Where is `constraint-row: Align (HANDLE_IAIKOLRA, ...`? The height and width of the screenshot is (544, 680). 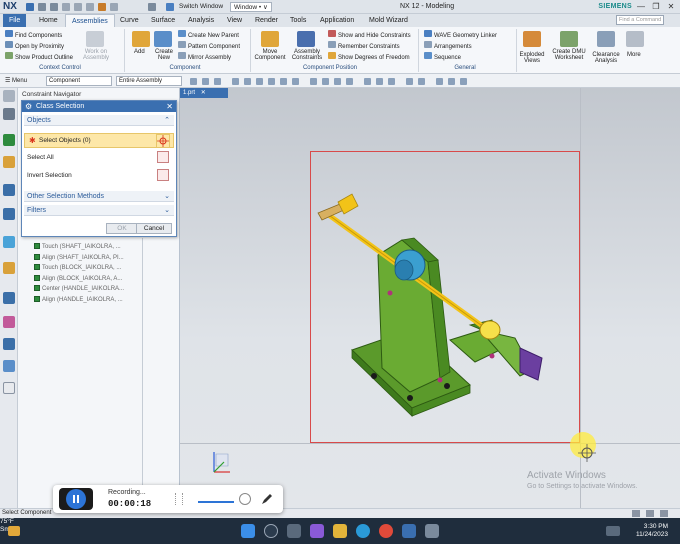 constraint-row: Align (HANDLE_IAIKOLRA, ... is located at coordinates (104, 300).